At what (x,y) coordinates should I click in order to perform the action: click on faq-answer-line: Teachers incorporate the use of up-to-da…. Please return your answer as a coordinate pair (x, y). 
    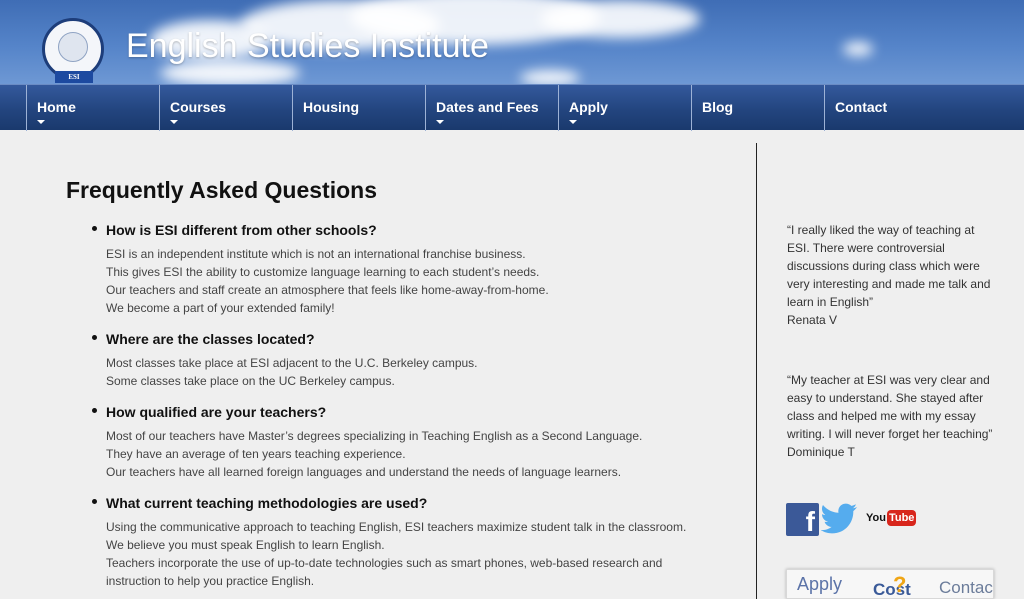
    Looking at the image, I should click on (384, 563).